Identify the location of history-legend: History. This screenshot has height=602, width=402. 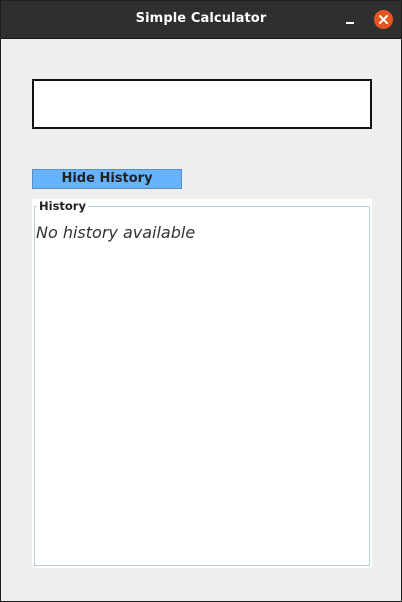
(62, 206).